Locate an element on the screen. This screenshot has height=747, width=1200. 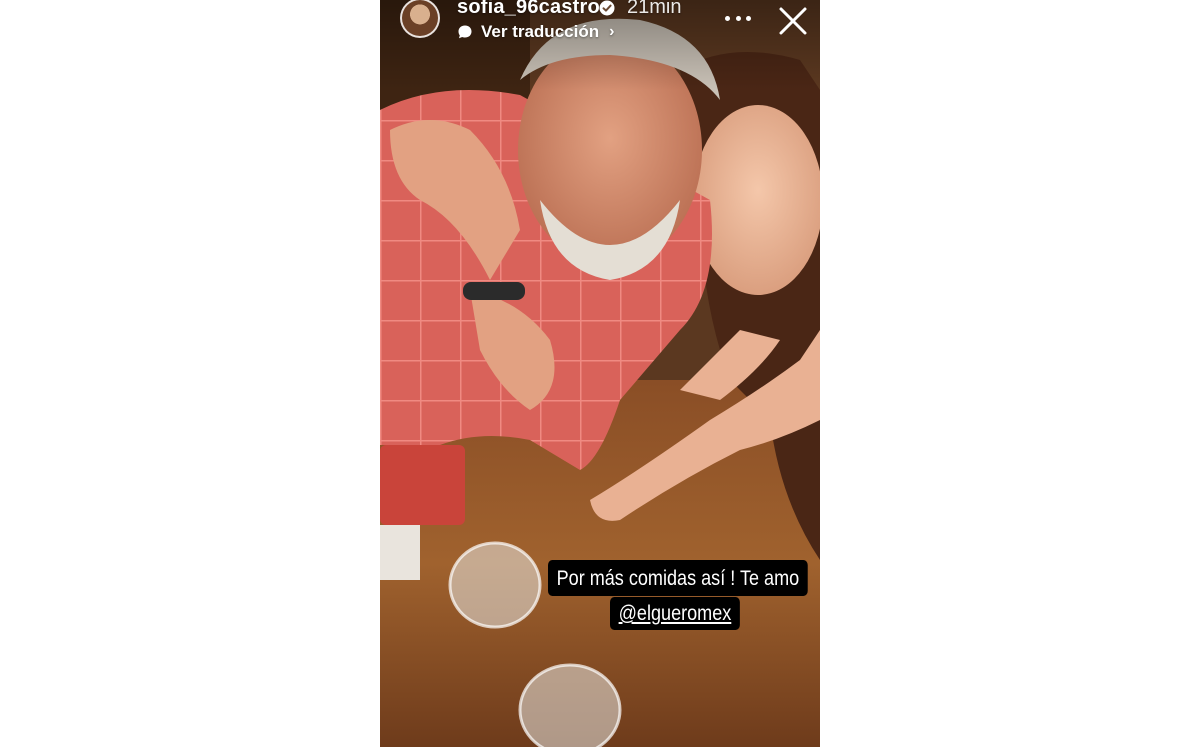
time-ago: 21min is located at coordinates (654, 9).